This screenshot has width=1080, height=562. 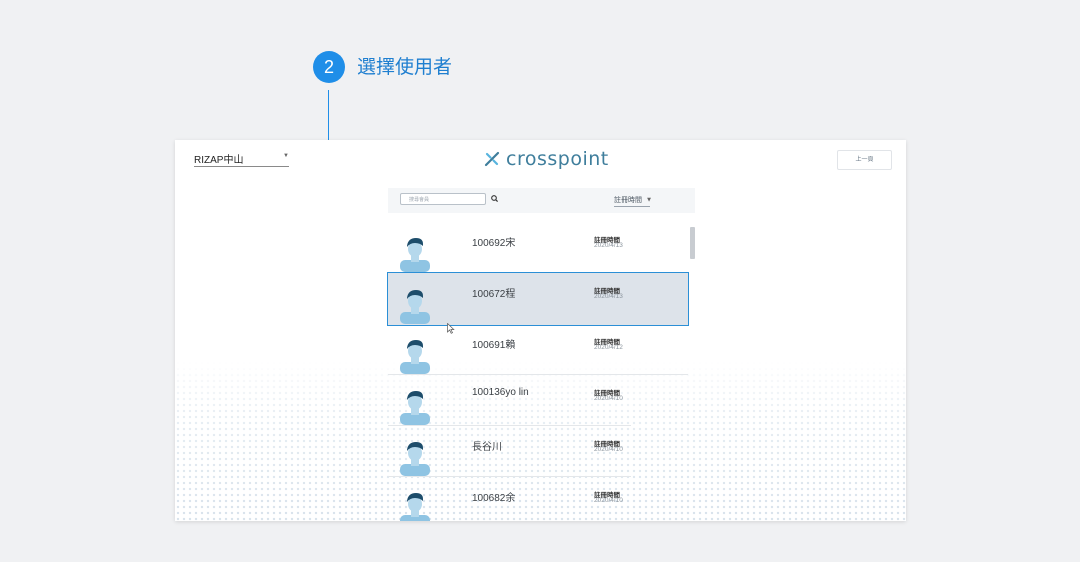 I want to click on sort-select: 註冊時間 ▼, so click(x=632, y=200).